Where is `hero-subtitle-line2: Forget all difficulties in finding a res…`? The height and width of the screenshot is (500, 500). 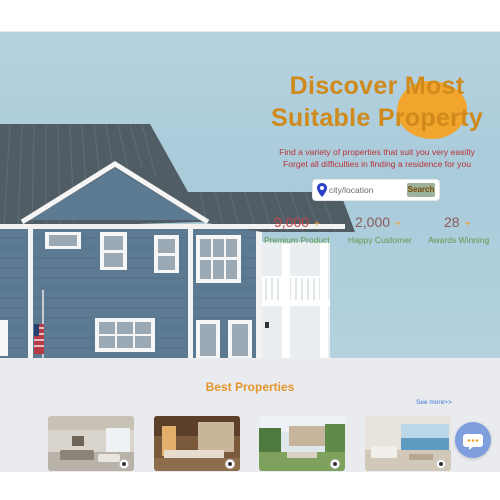 hero-subtitle-line2: Forget all difficulties in finding a res… is located at coordinates (377, 164).